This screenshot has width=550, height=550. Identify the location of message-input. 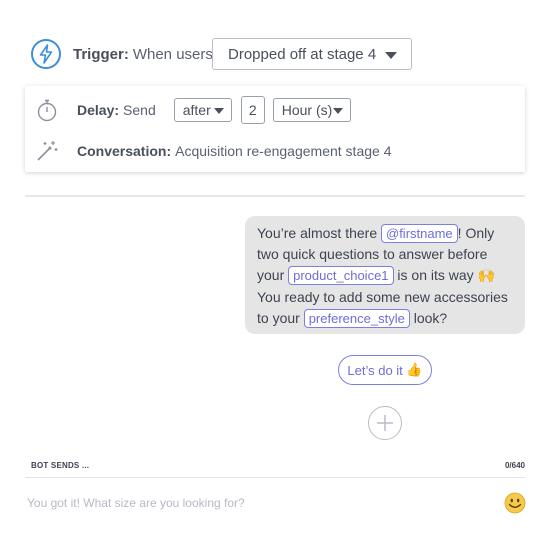
(247, 503).